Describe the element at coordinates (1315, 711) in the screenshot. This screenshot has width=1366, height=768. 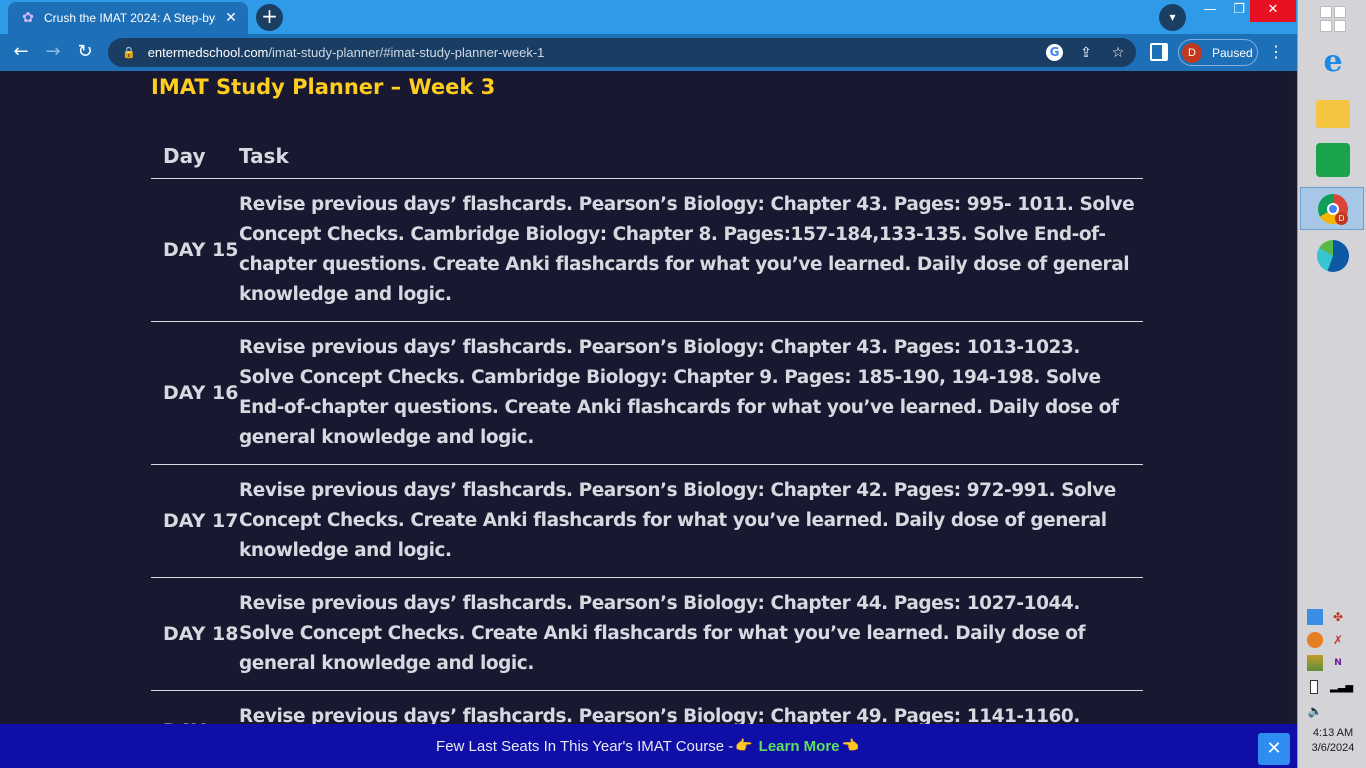
I see `volume-icon: 🔈` at that location.